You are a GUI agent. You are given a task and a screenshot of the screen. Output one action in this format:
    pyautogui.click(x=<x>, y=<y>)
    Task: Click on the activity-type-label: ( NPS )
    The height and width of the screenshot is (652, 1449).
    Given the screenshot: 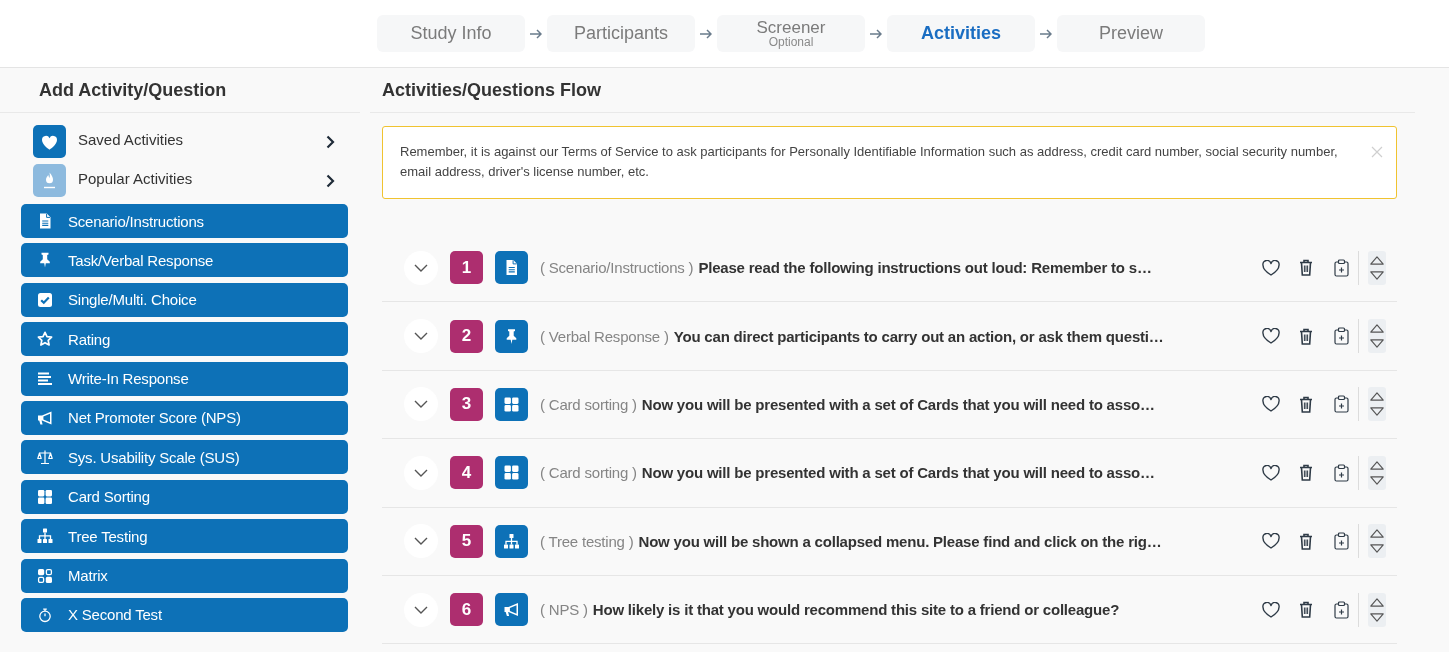 What is the action you would take?
    pyautogui.click(x=564, y=610)
    